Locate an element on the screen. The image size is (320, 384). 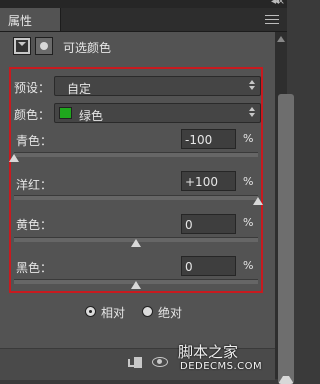
color-swatch is located at coordinates (65, 113).